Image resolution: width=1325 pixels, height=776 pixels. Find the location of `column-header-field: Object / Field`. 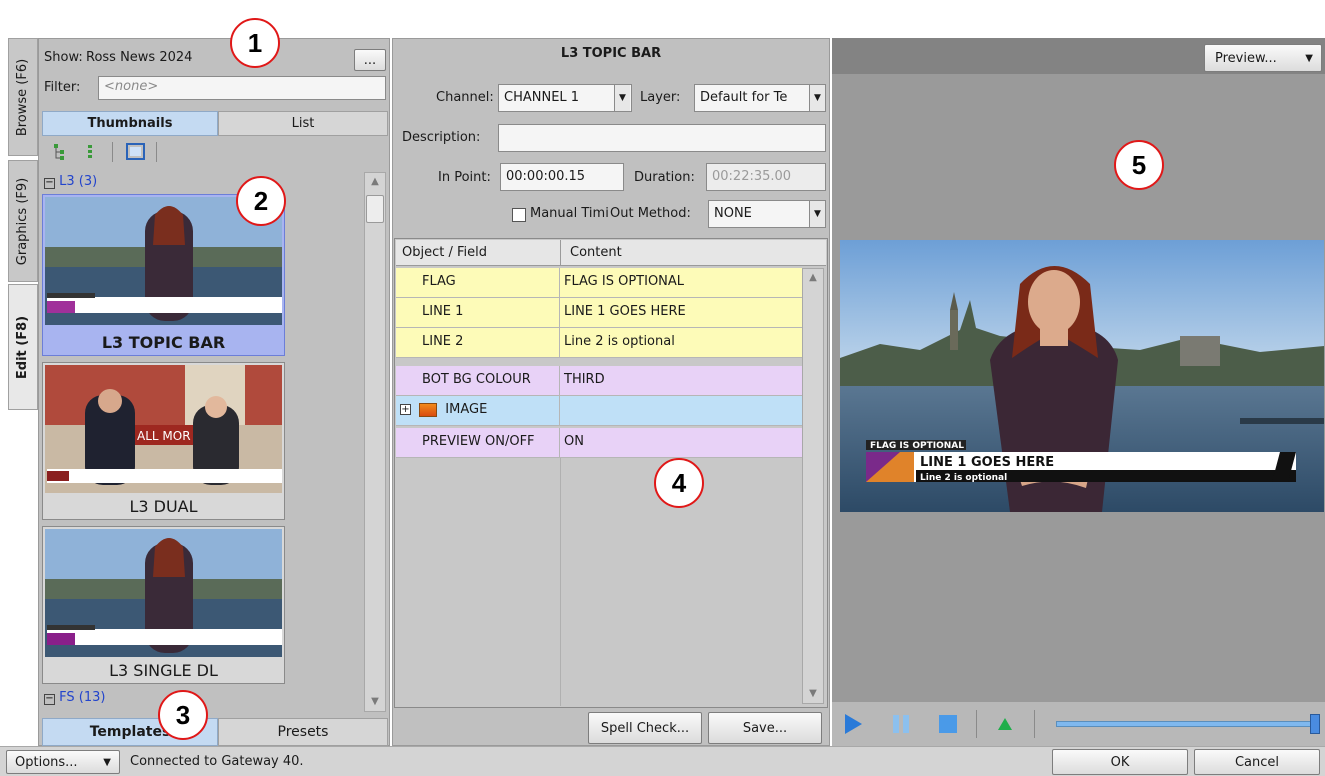

column-header-field: Object / Field is located at coordinates (444, 252).